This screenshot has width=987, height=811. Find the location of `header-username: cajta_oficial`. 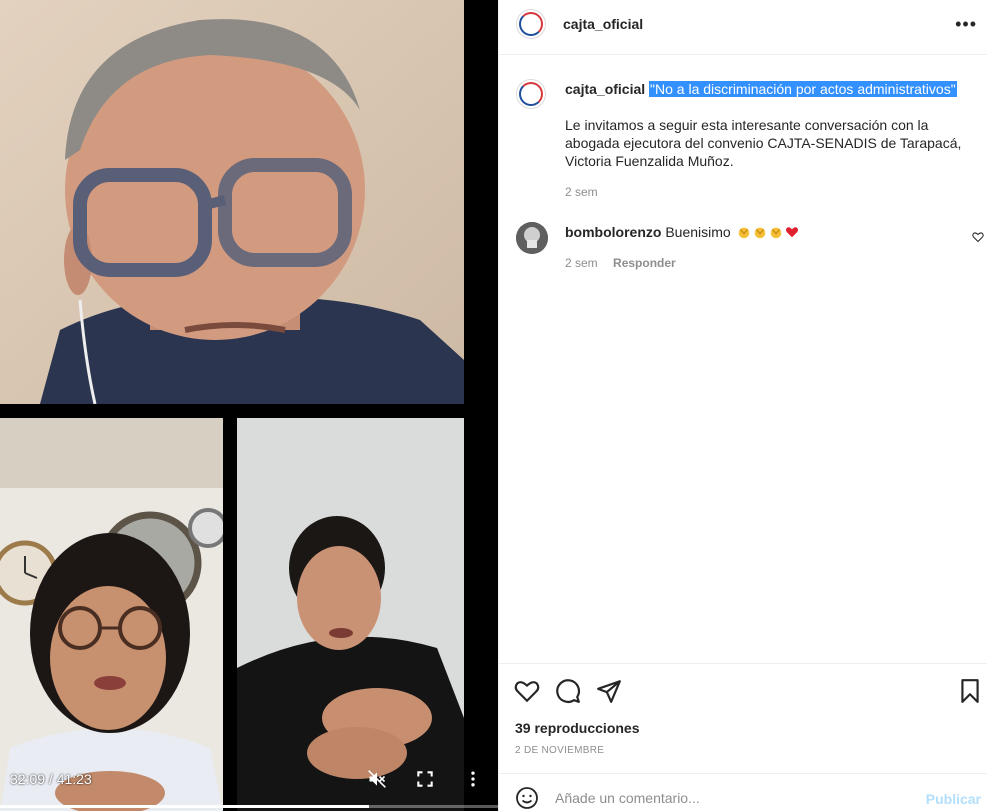

header-username: cajta_oficial is located at coordinates (603, 24).